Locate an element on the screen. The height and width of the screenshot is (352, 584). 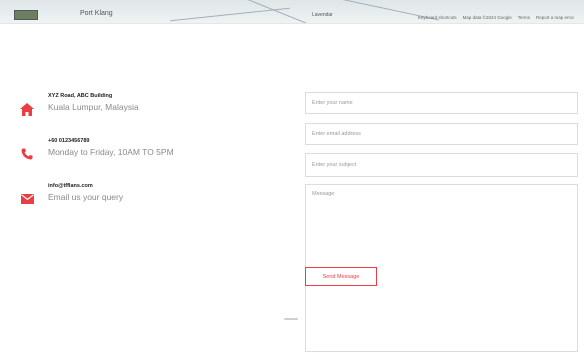
name-input is located at coordinates (441, 103).